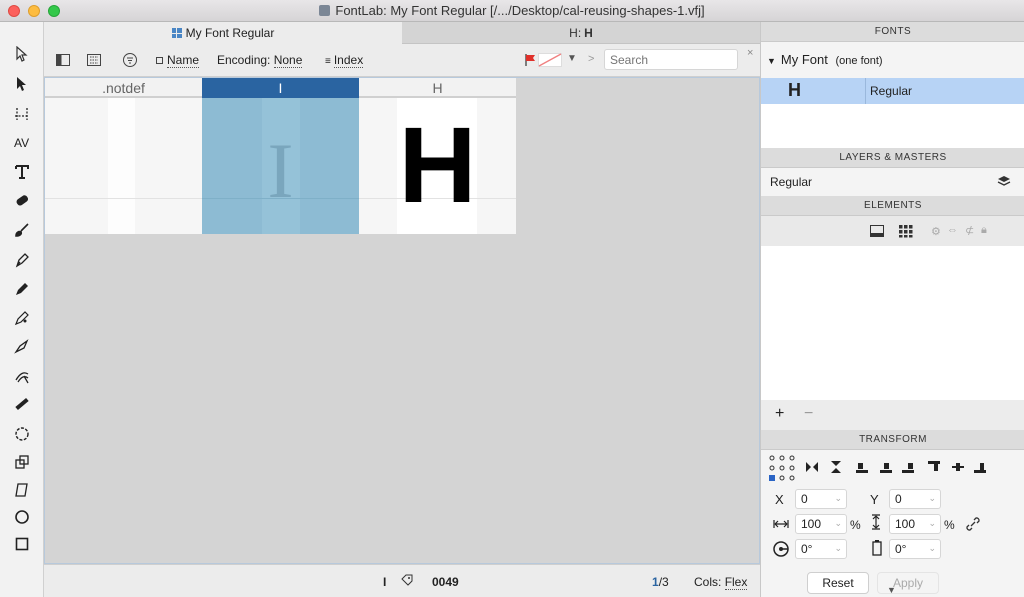 This screenshot has height=597, width=1024. What do you see at coordinates (230, 33) in the screenshot?
I see `tab-label: My Font Regular` at bounding box center [230, 33].